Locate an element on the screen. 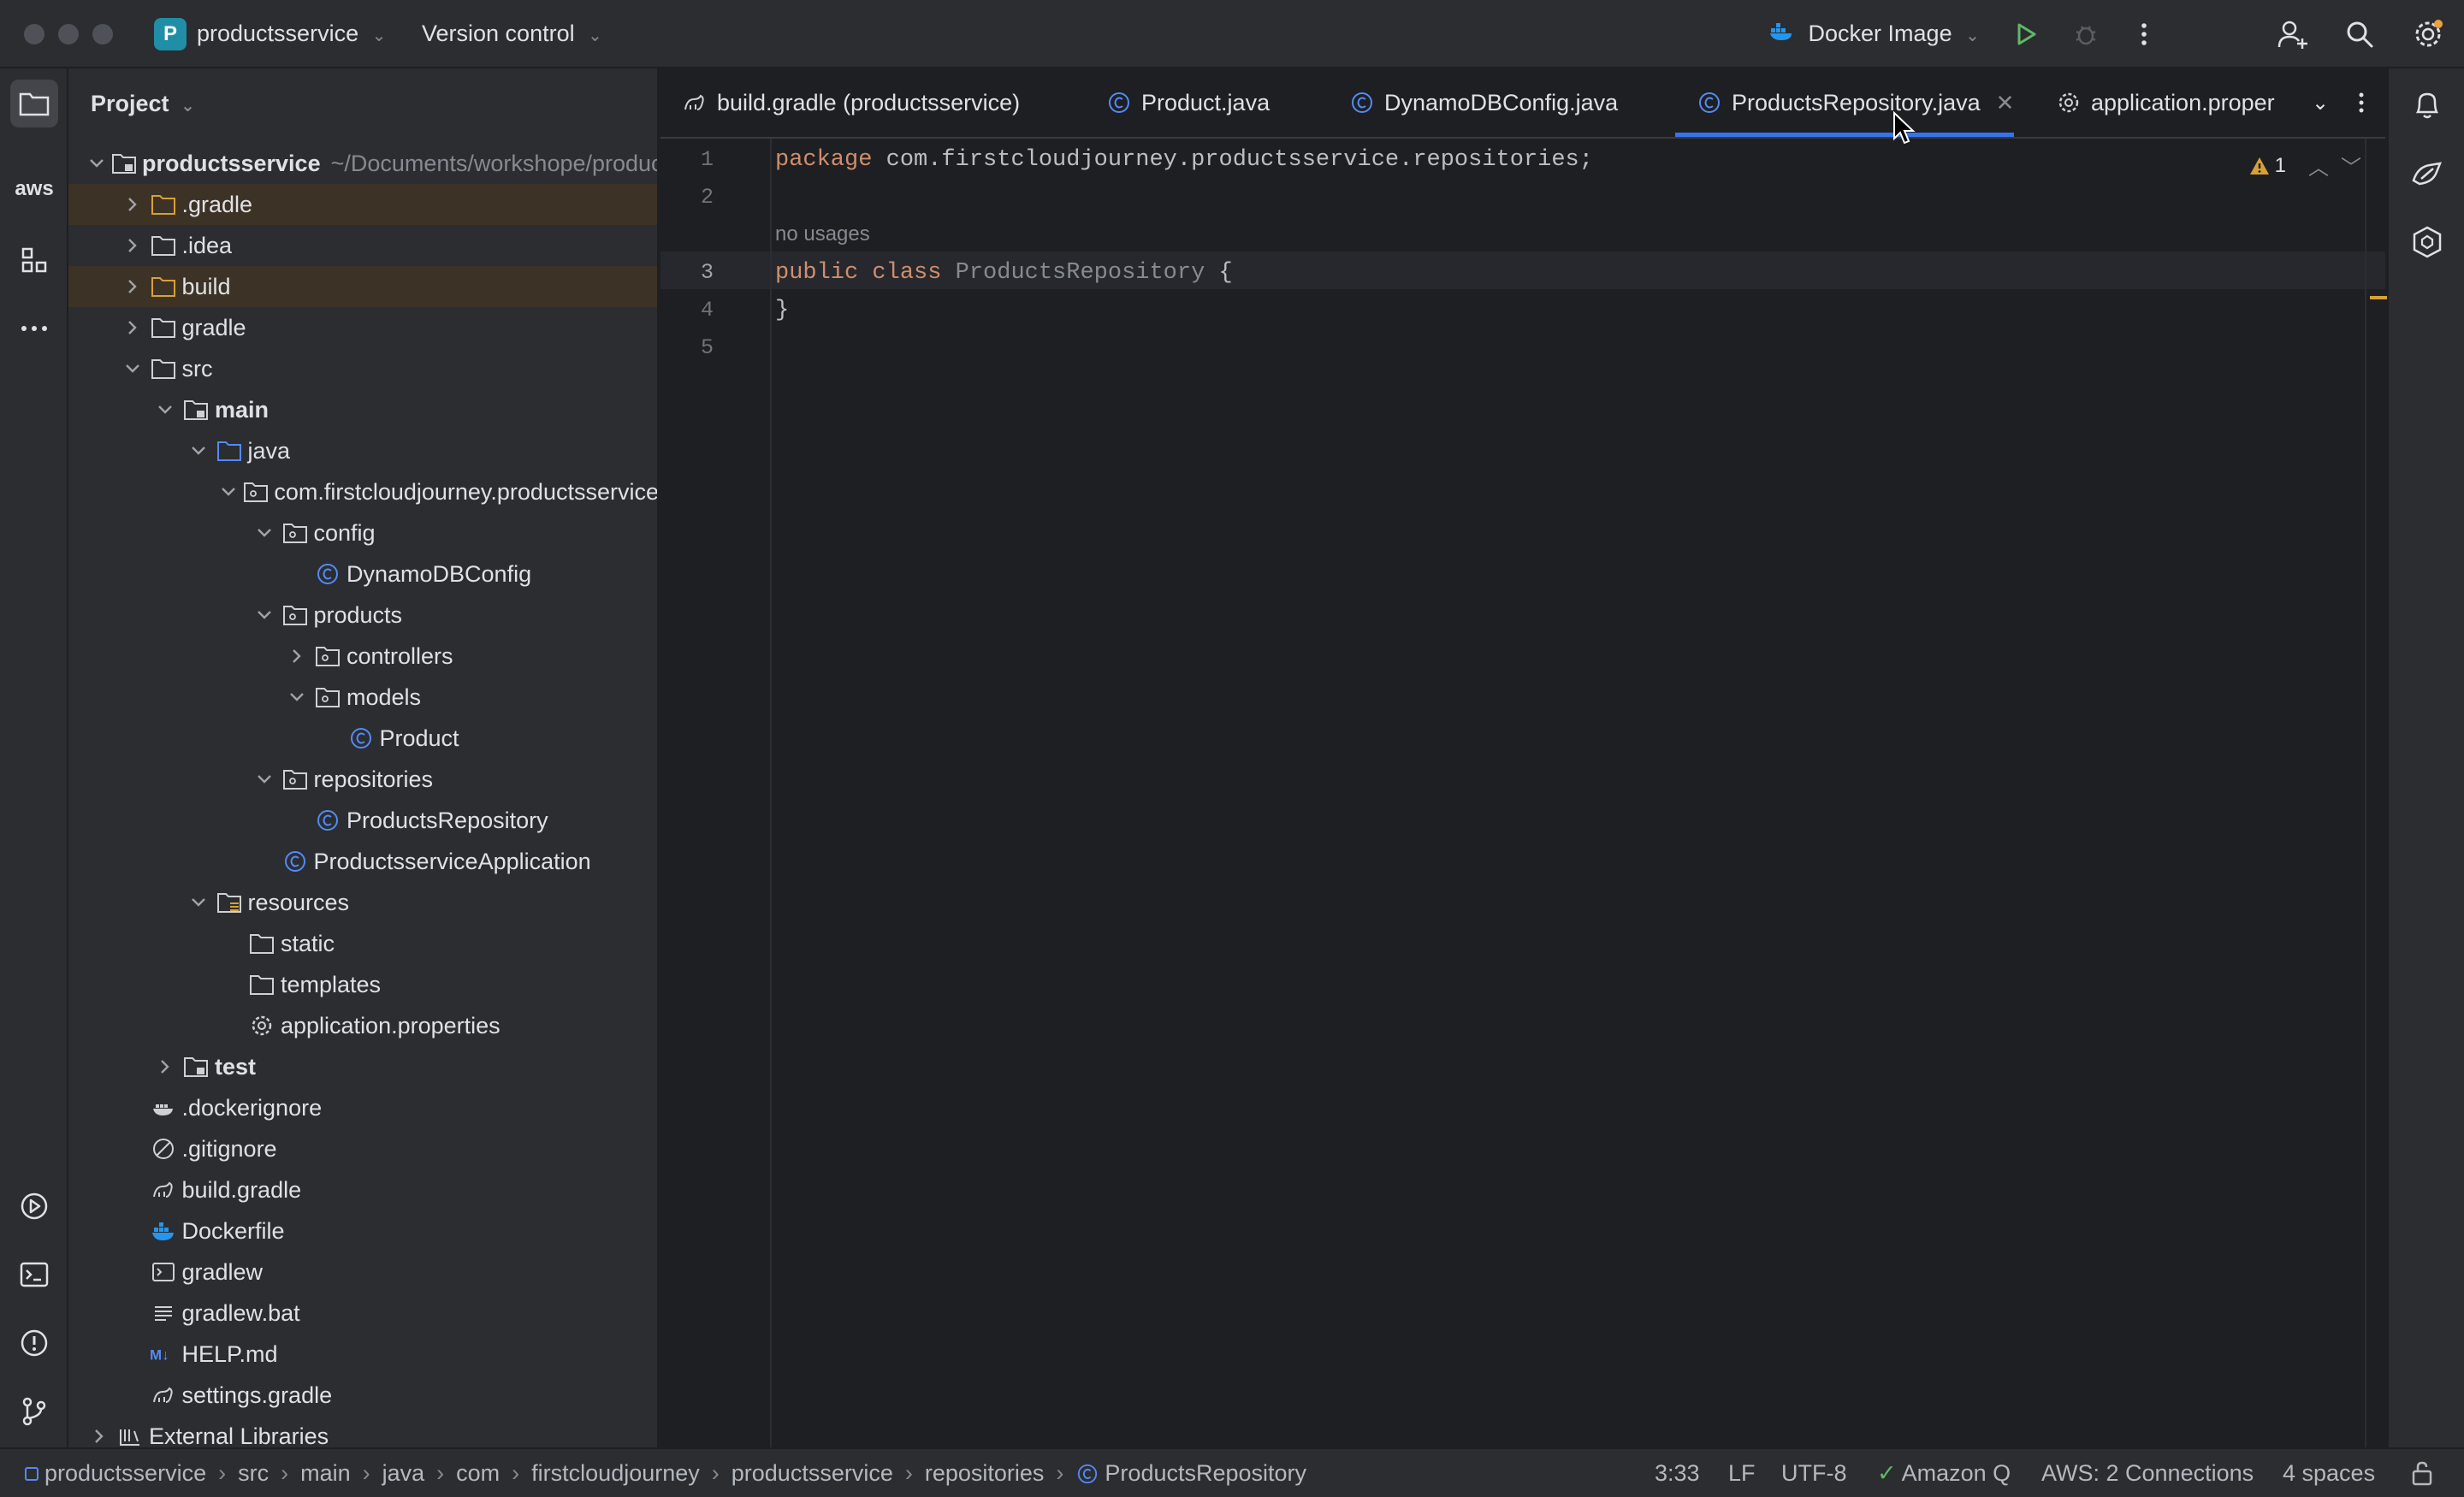 The height and width of the screenshot is (1497, 2464). tree-item: java is located at coordinates (362, 450).